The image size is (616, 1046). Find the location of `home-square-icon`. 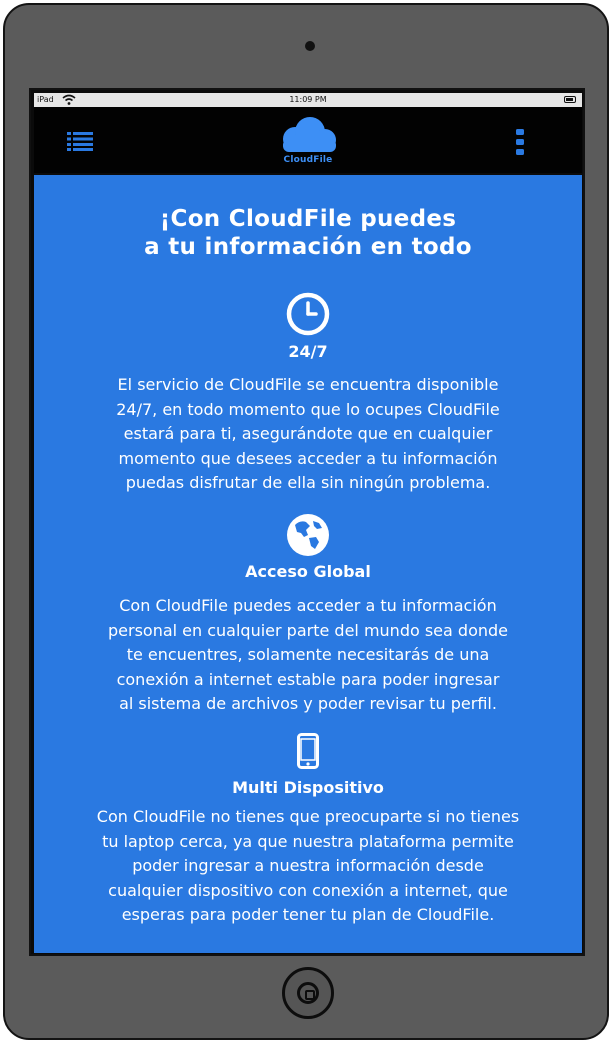

home-square-icon is located at coordinates (310, 995).